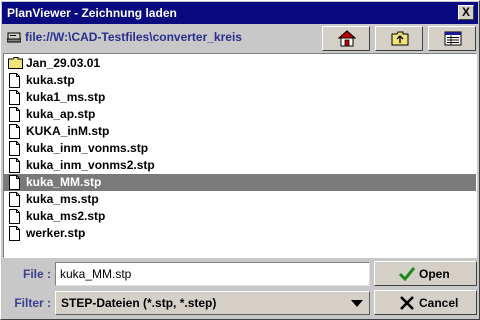 This screenshot has width=480, height=320. I want to click on file-row: kuka_ms2.stp, so click(240, 216).